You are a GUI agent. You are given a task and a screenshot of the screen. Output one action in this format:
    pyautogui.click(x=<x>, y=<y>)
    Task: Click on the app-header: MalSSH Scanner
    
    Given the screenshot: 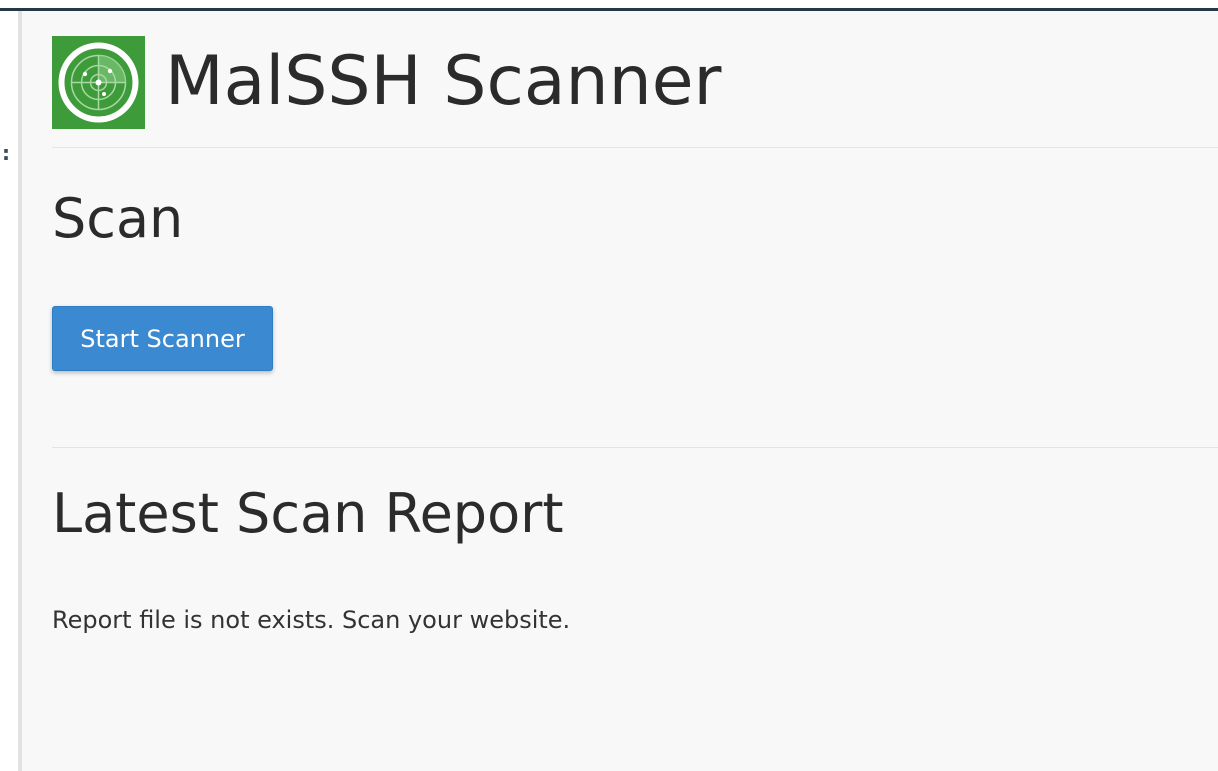 What is the action you would take?
    pyautogui.click(x=387, y=82)
    